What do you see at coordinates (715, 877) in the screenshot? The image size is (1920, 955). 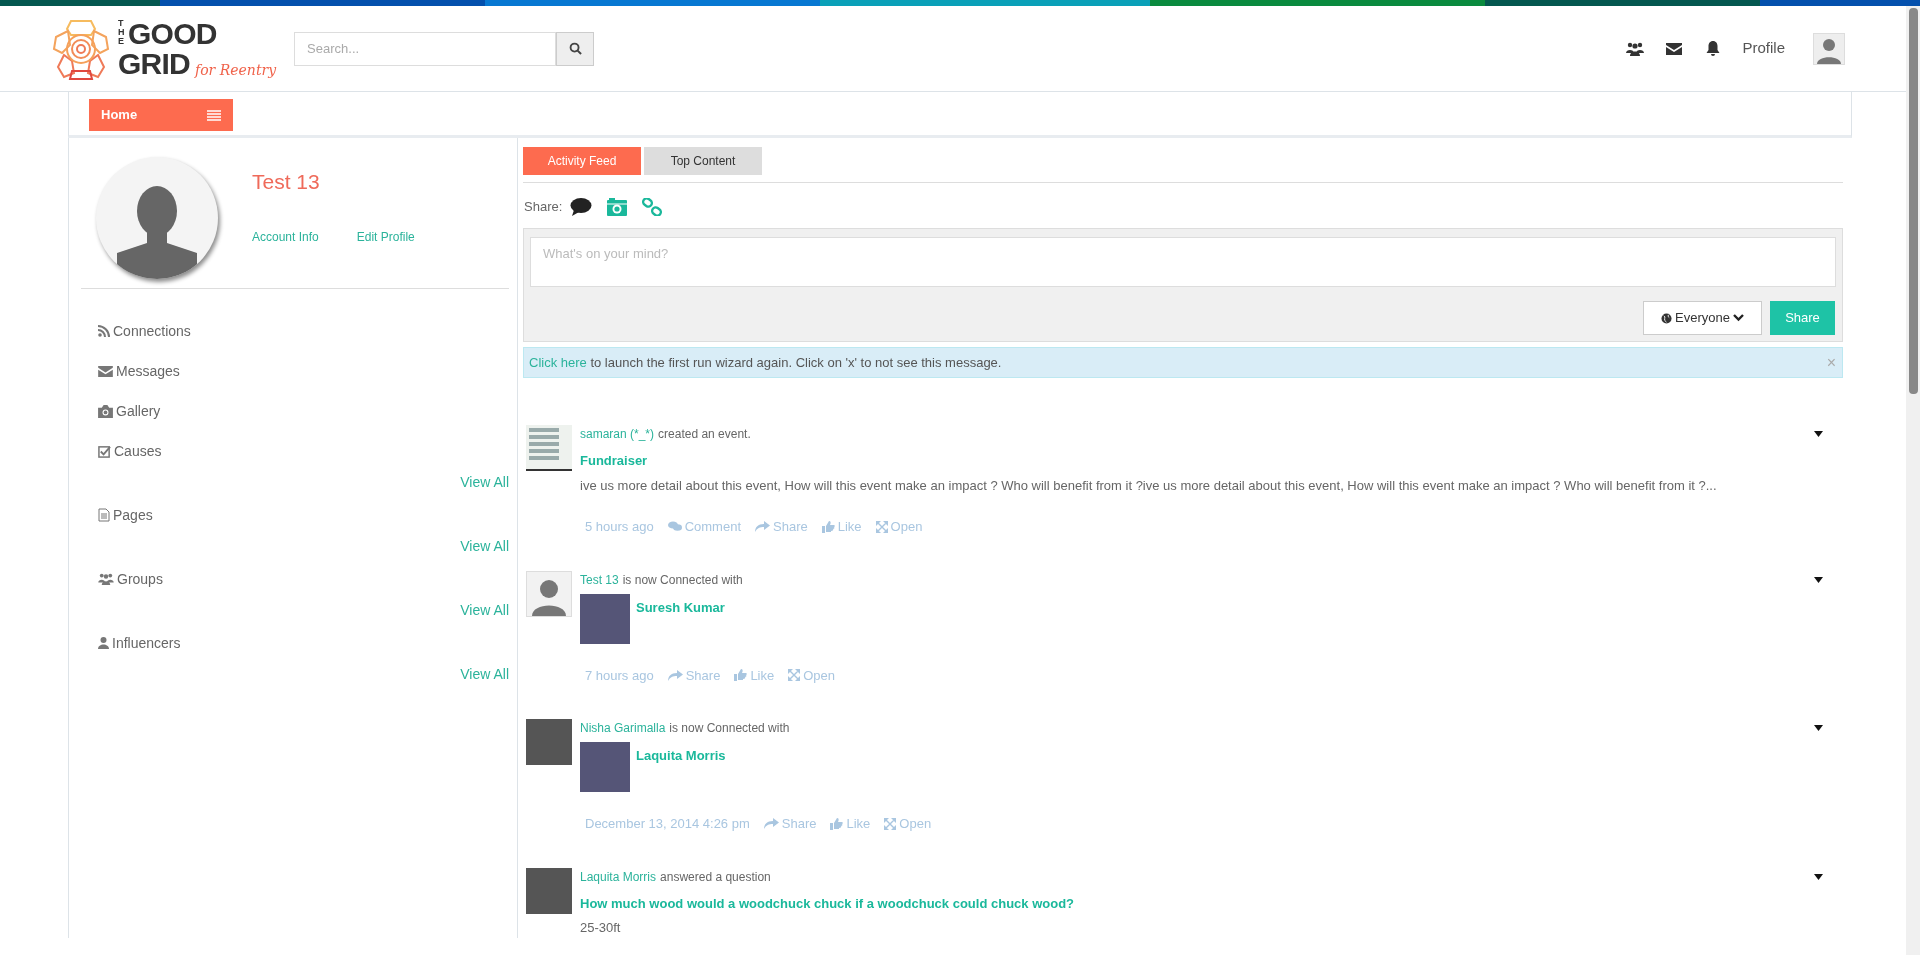 I see `activity-text: answered a question` at bounding box center [715, 877].